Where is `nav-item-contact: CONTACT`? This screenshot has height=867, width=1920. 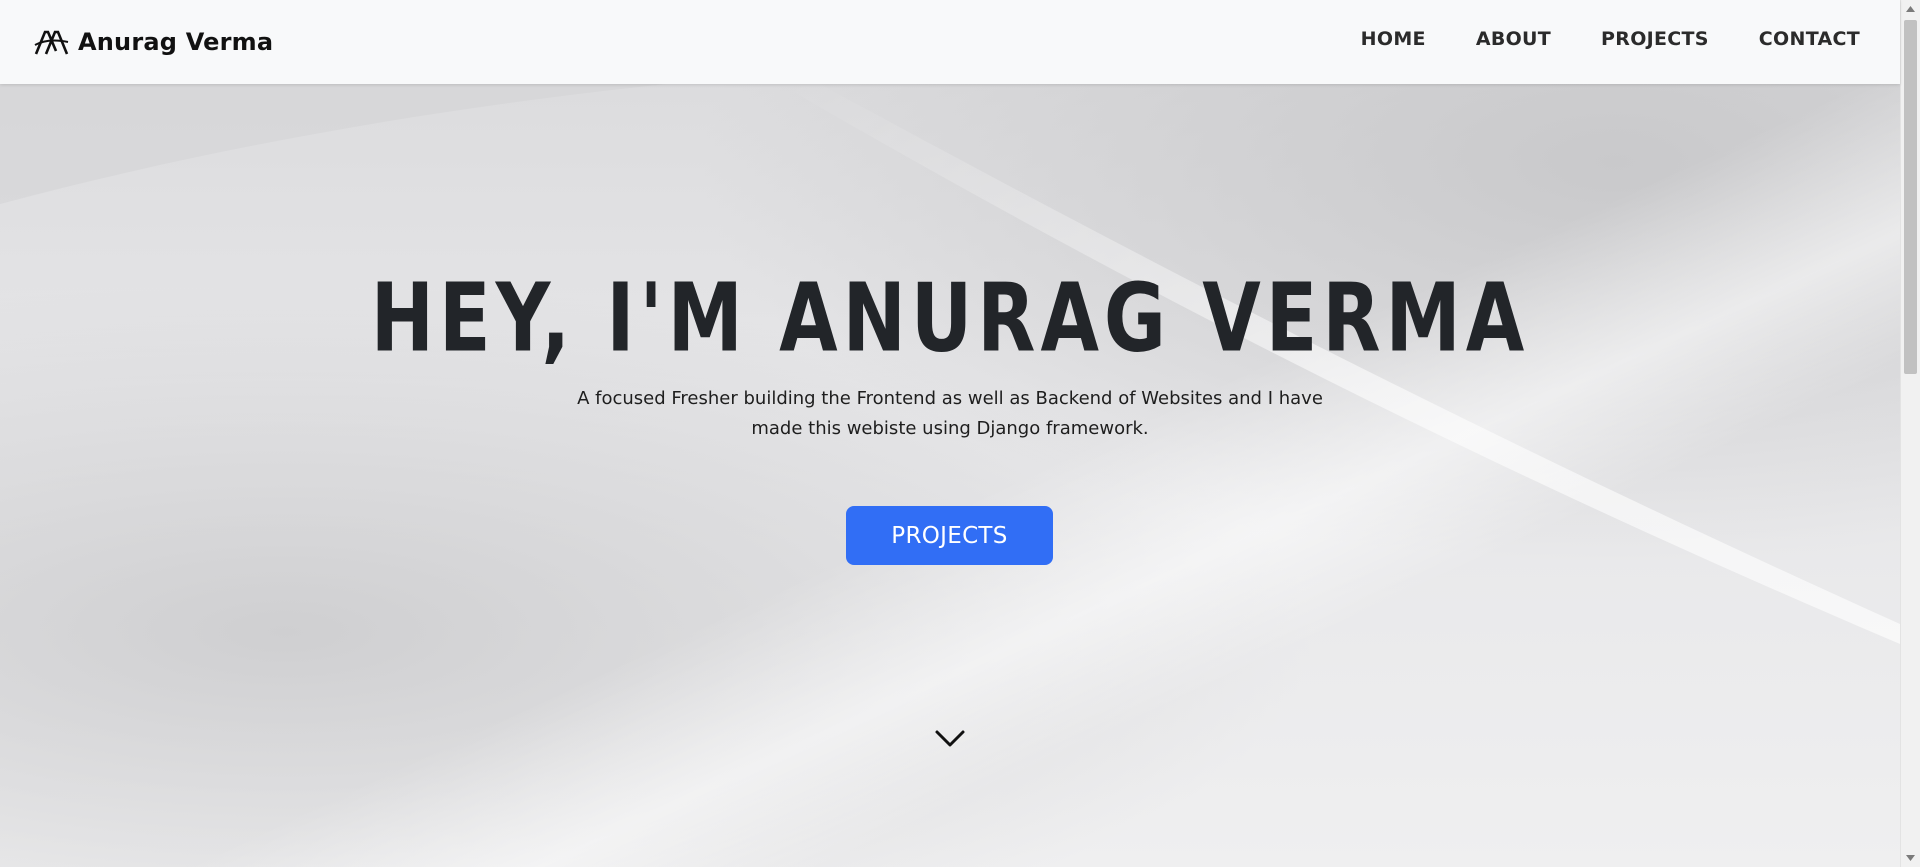 nav-item-contact: CONTACT is located at coordinates (1809, 39).